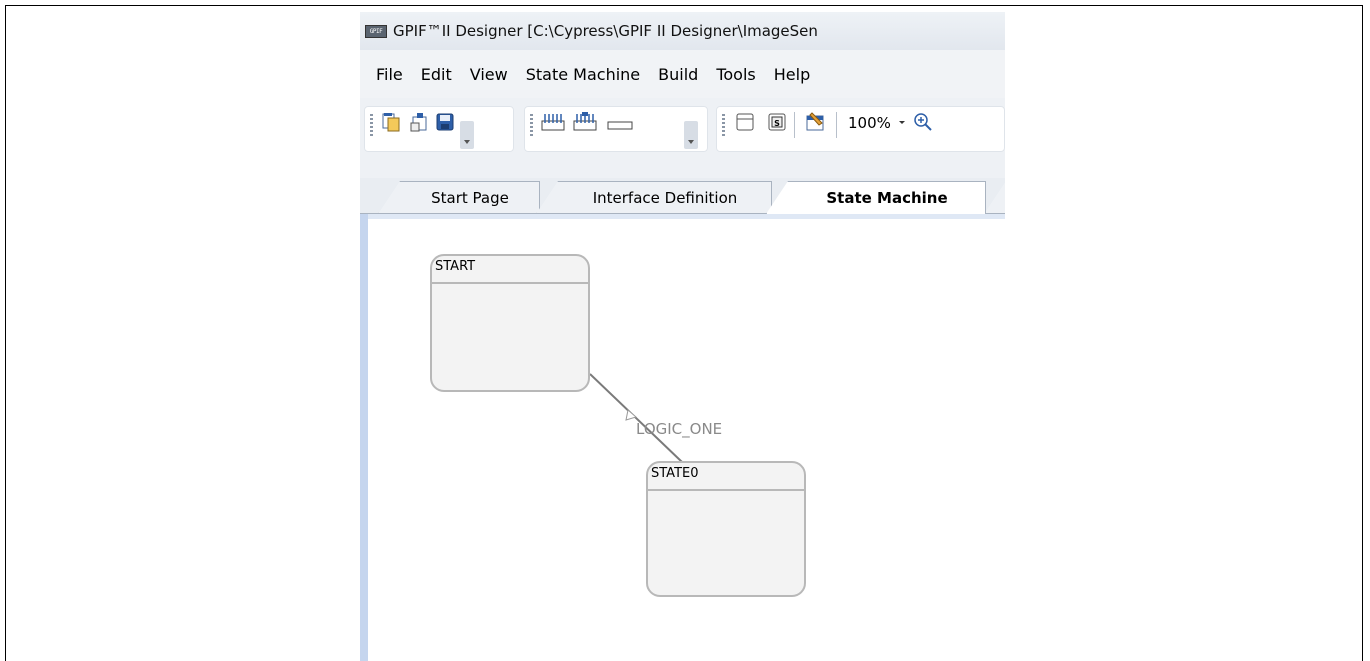 This screenshot has height=661, width=1370. Describe the element at coordinates (510, 323) in the screenshot. I see `state-start: START` at that location.